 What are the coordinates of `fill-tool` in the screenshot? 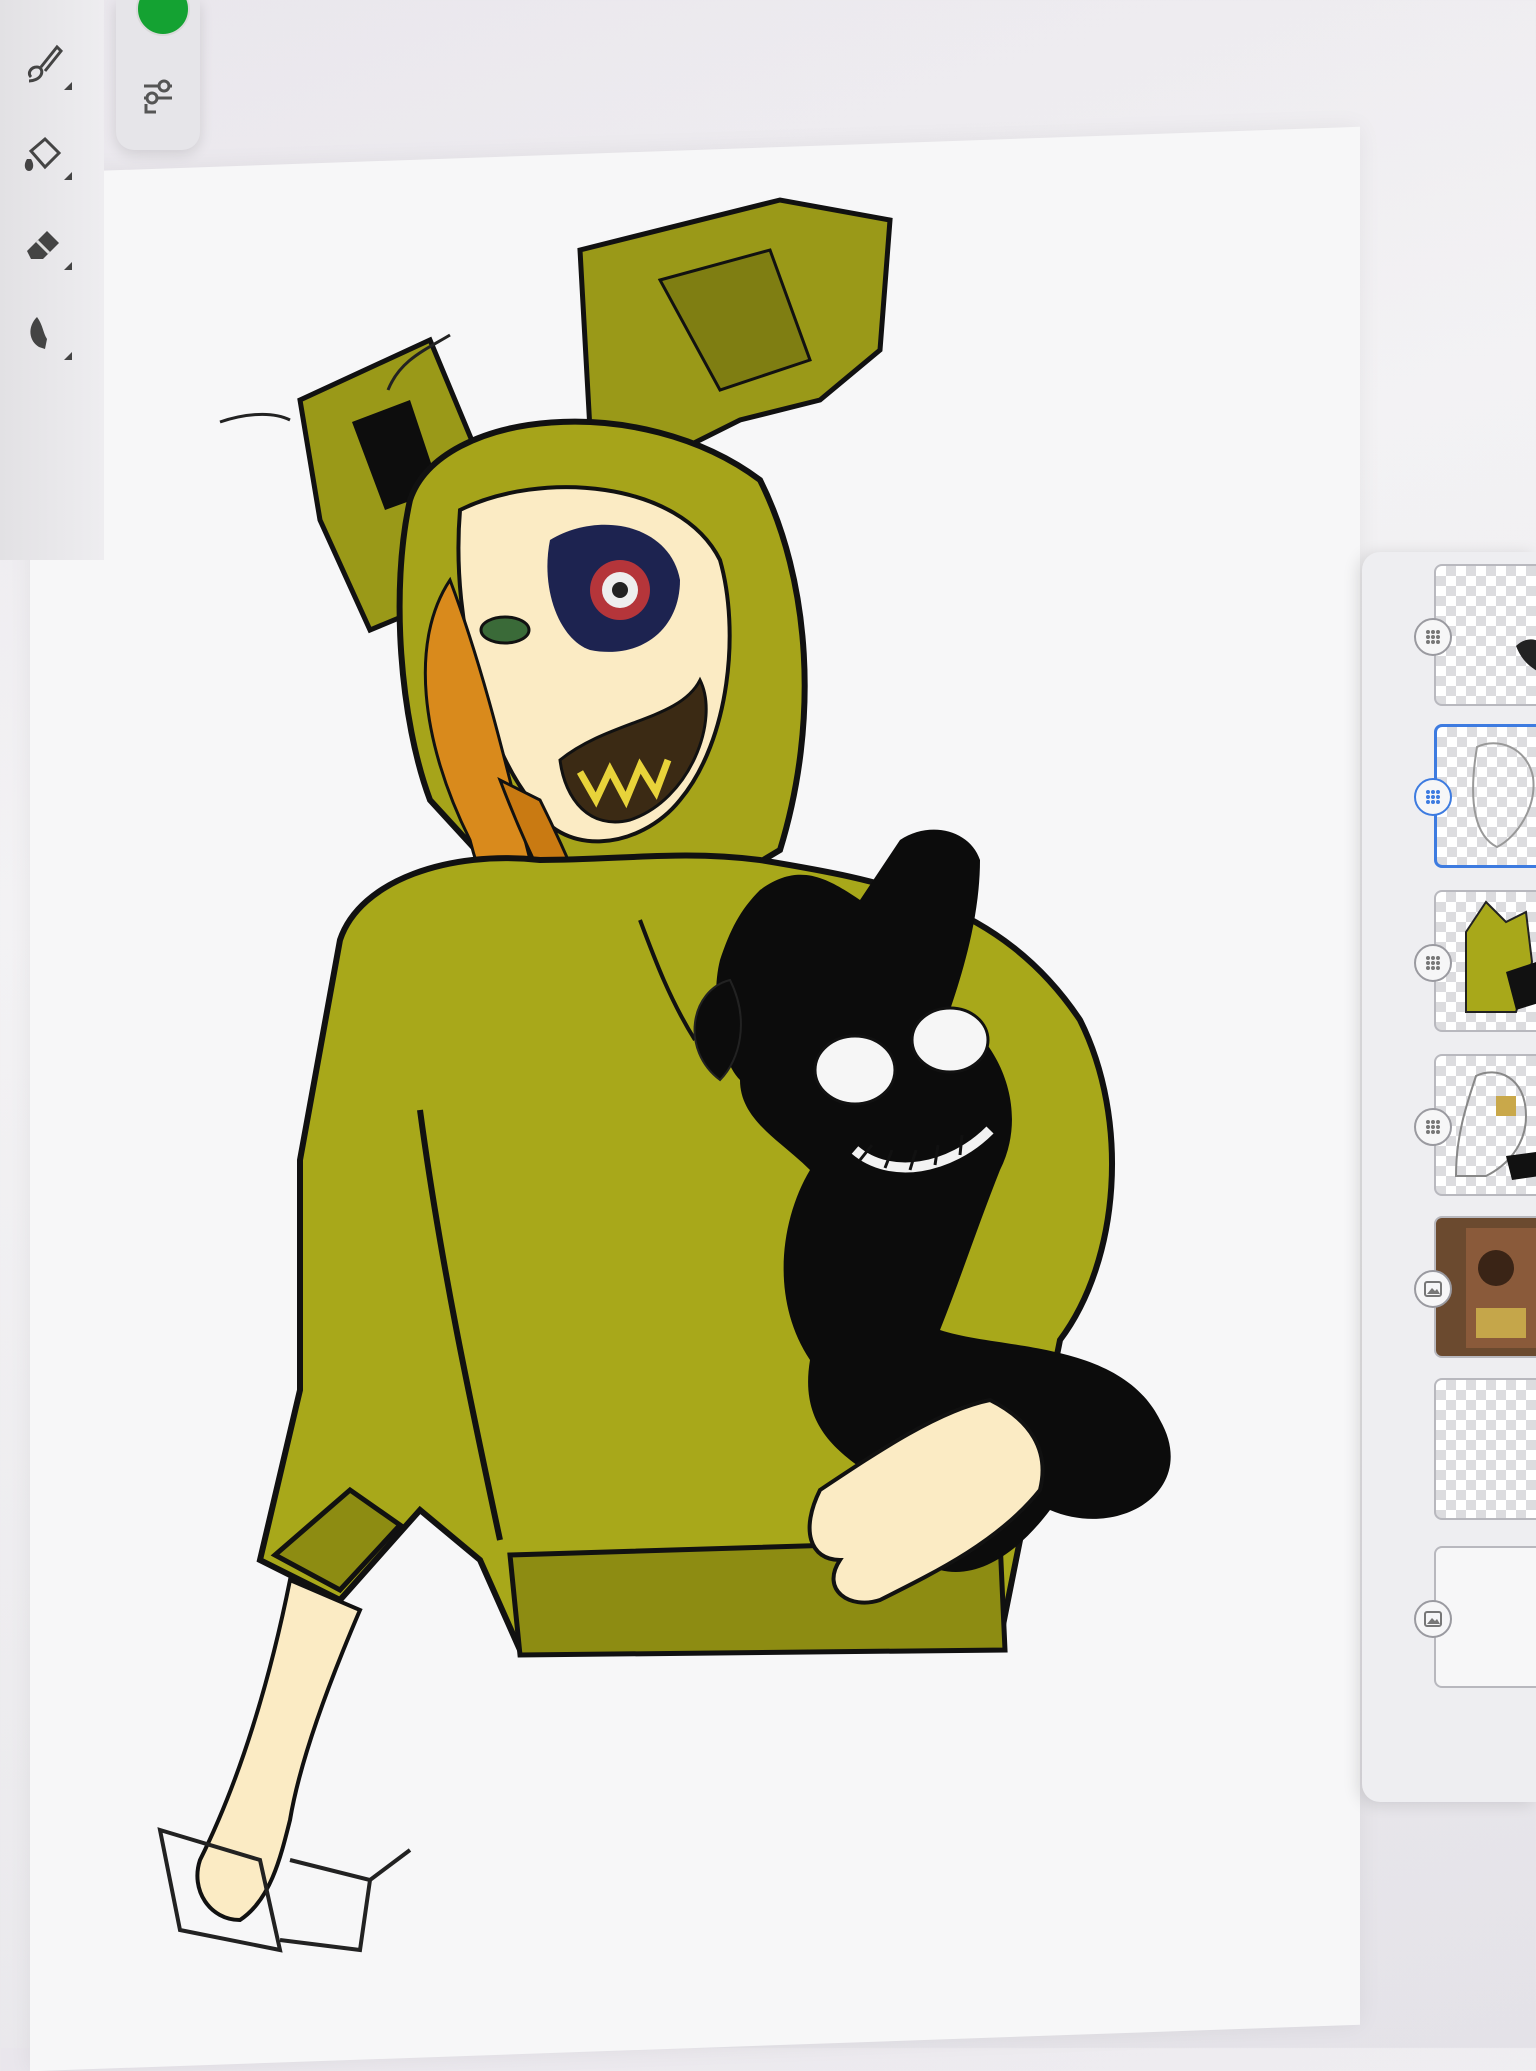 It's located at (43, 153).